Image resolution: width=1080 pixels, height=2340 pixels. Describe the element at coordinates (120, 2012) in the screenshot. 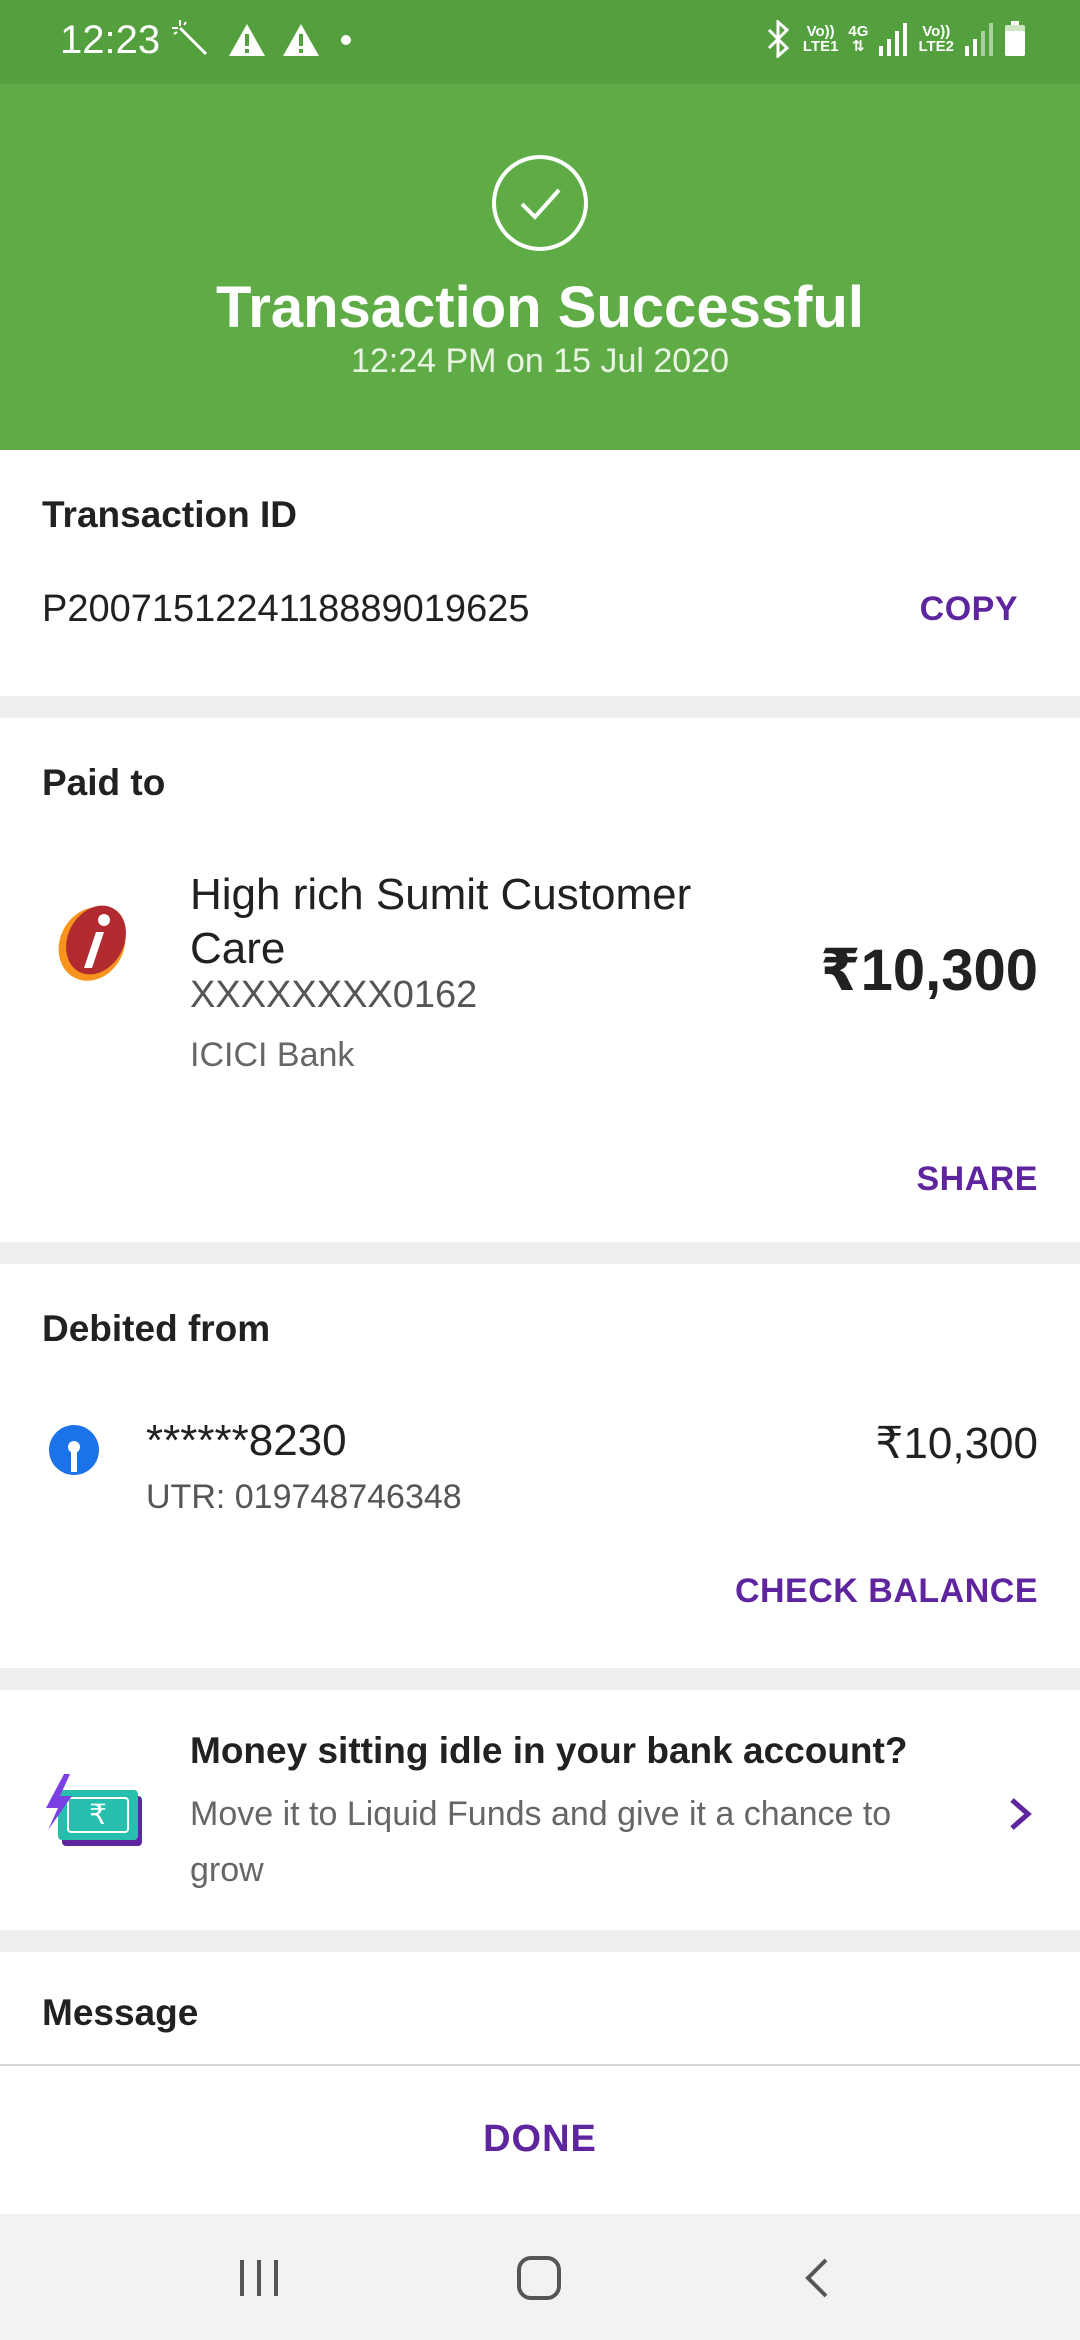

I see `message-label: Message` at that location.